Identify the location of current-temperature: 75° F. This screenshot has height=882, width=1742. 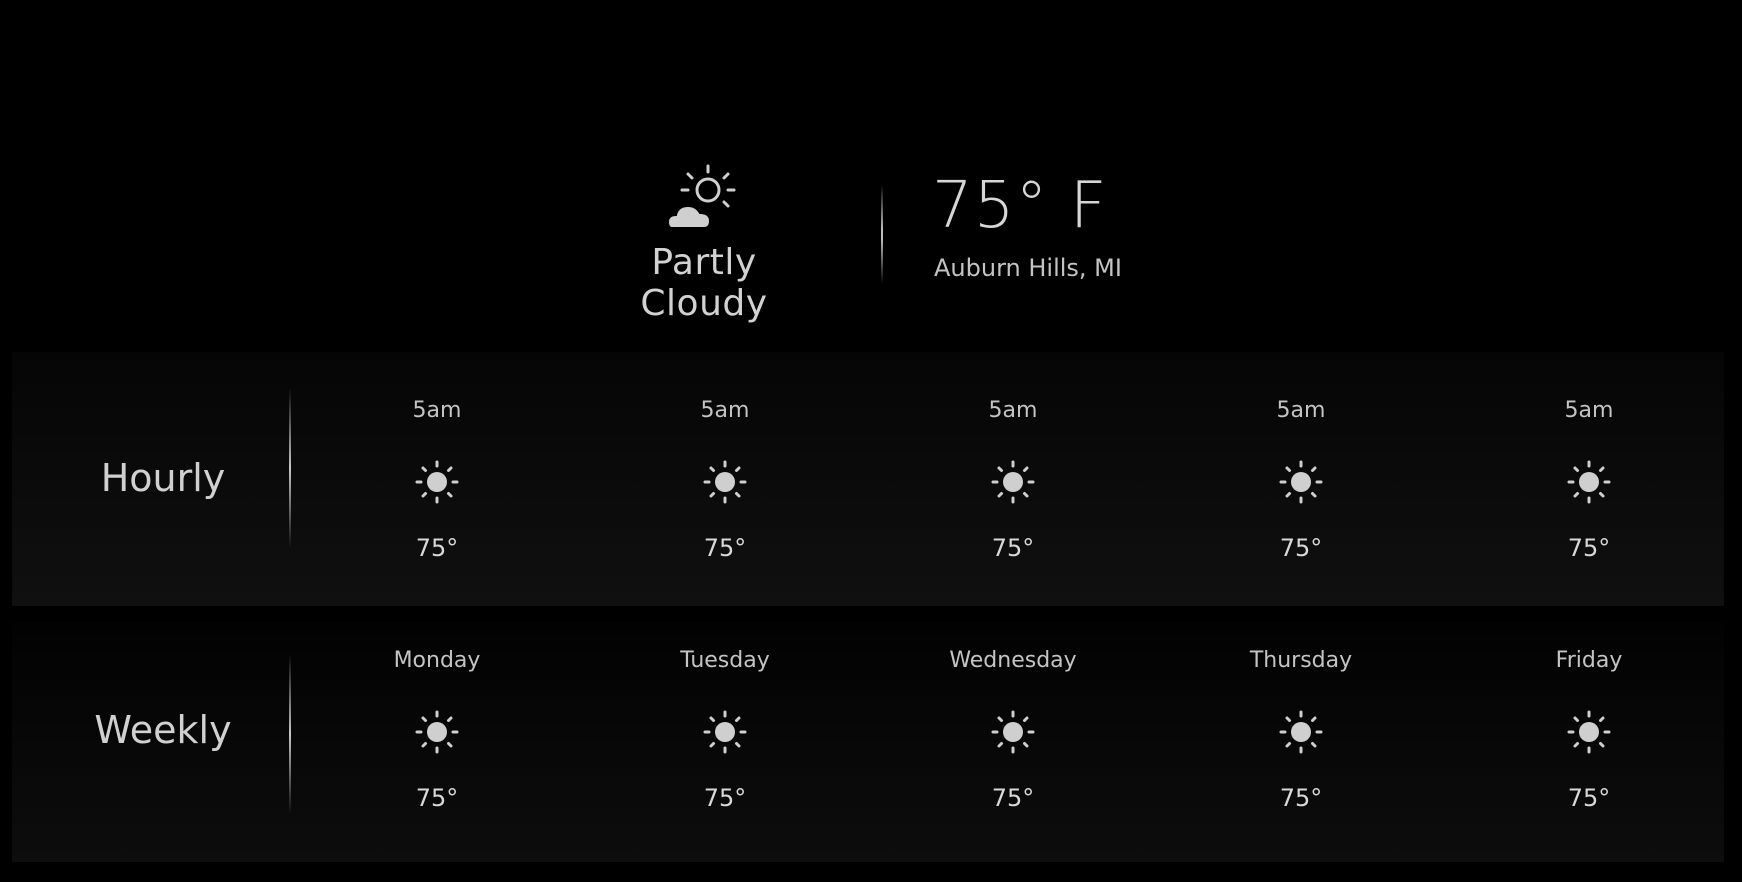
(1020, 206).